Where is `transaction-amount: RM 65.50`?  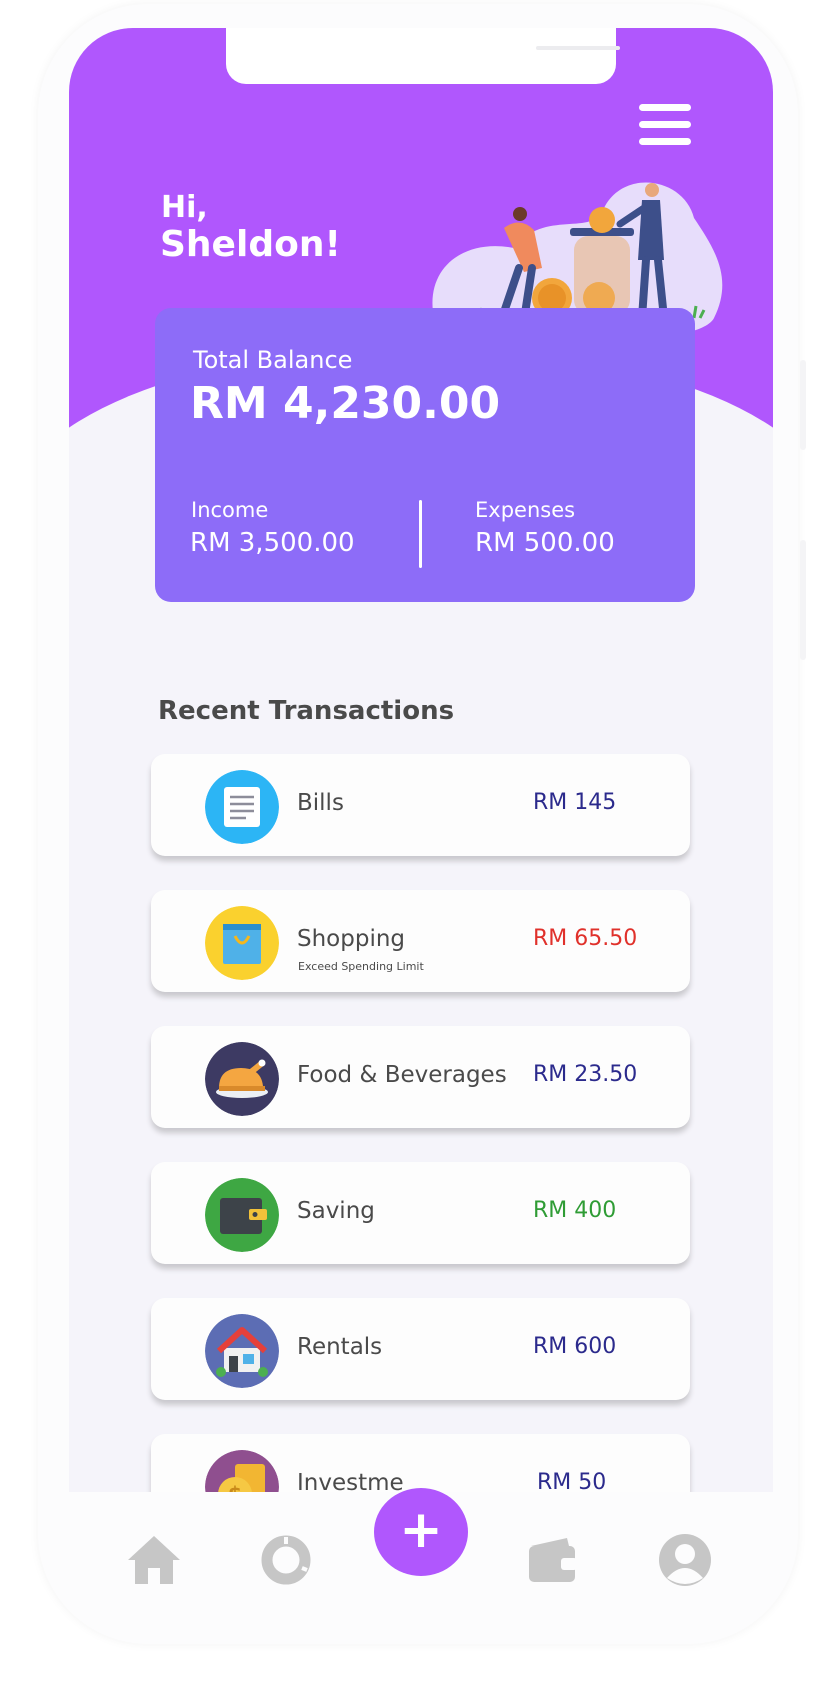
transaction-amount: RM 65.50 is located at coordinates (585, 938).